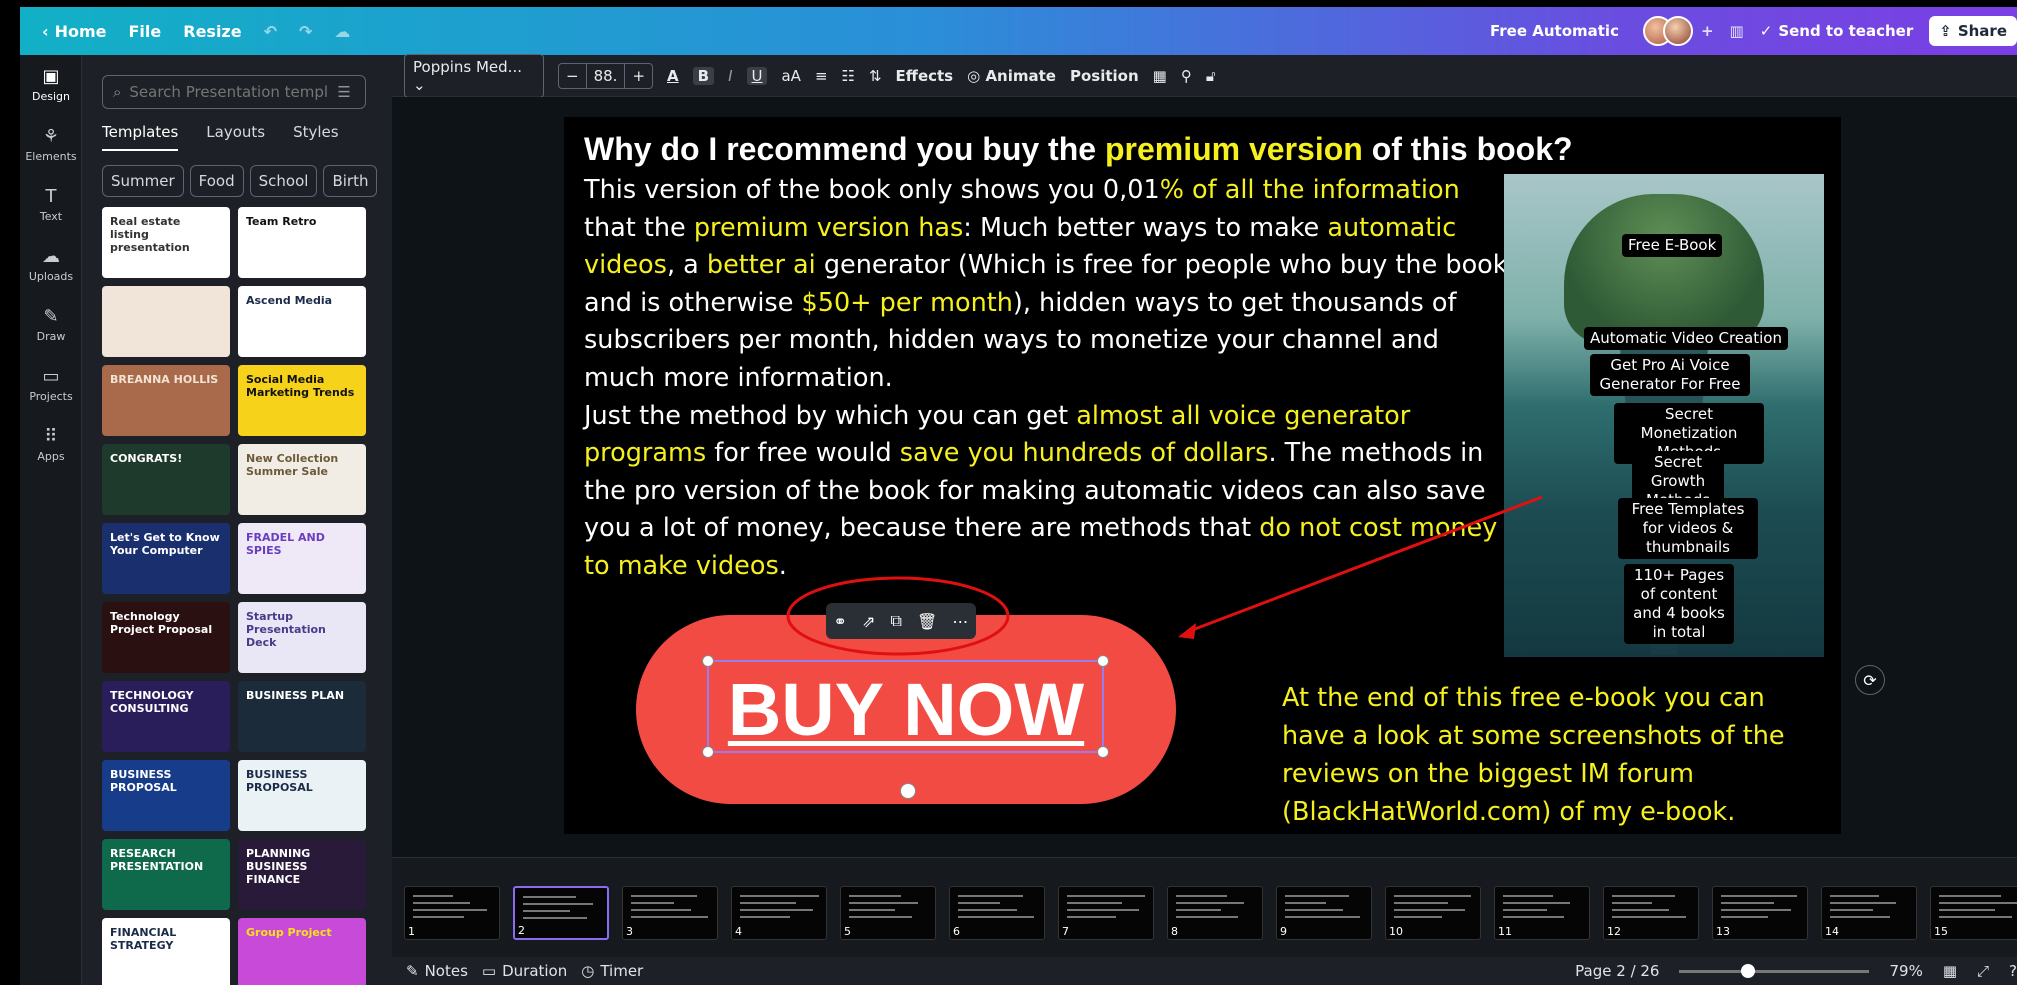 This screenshot has height=985, width=2017. I want to click on template-thumbnail: BREANNA HOLLIS, so click(166, 400).